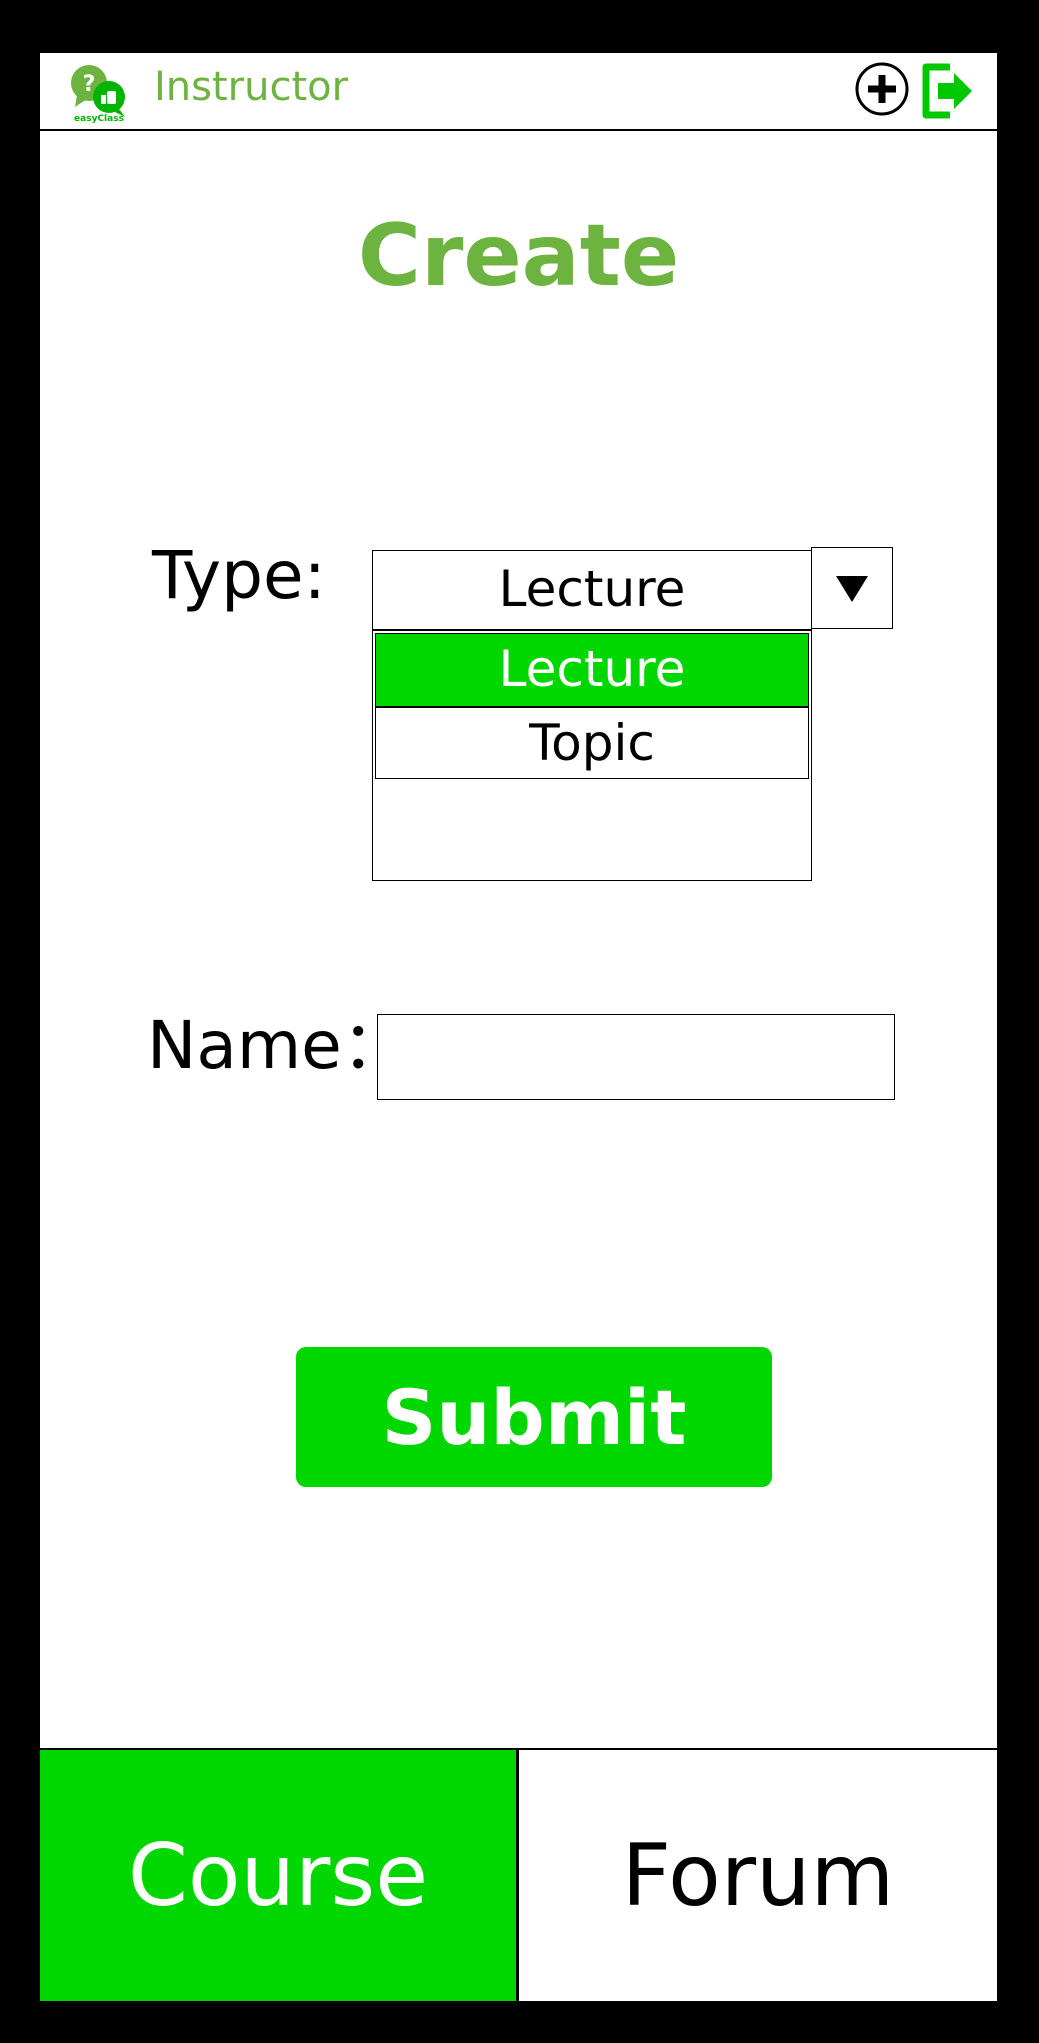 This screenshot has height=2043, width=1039. Describe the element at coordinates (518, 92) in the screenshot. I see `app-header: ? easyClass Instructor` at that location.